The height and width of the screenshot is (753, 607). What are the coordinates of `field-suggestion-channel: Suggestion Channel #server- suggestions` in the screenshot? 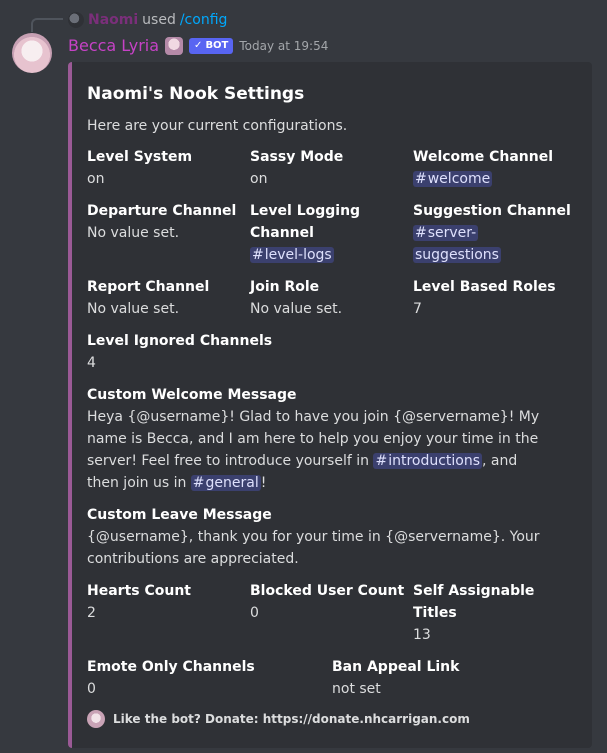 It's located at (492, 233).